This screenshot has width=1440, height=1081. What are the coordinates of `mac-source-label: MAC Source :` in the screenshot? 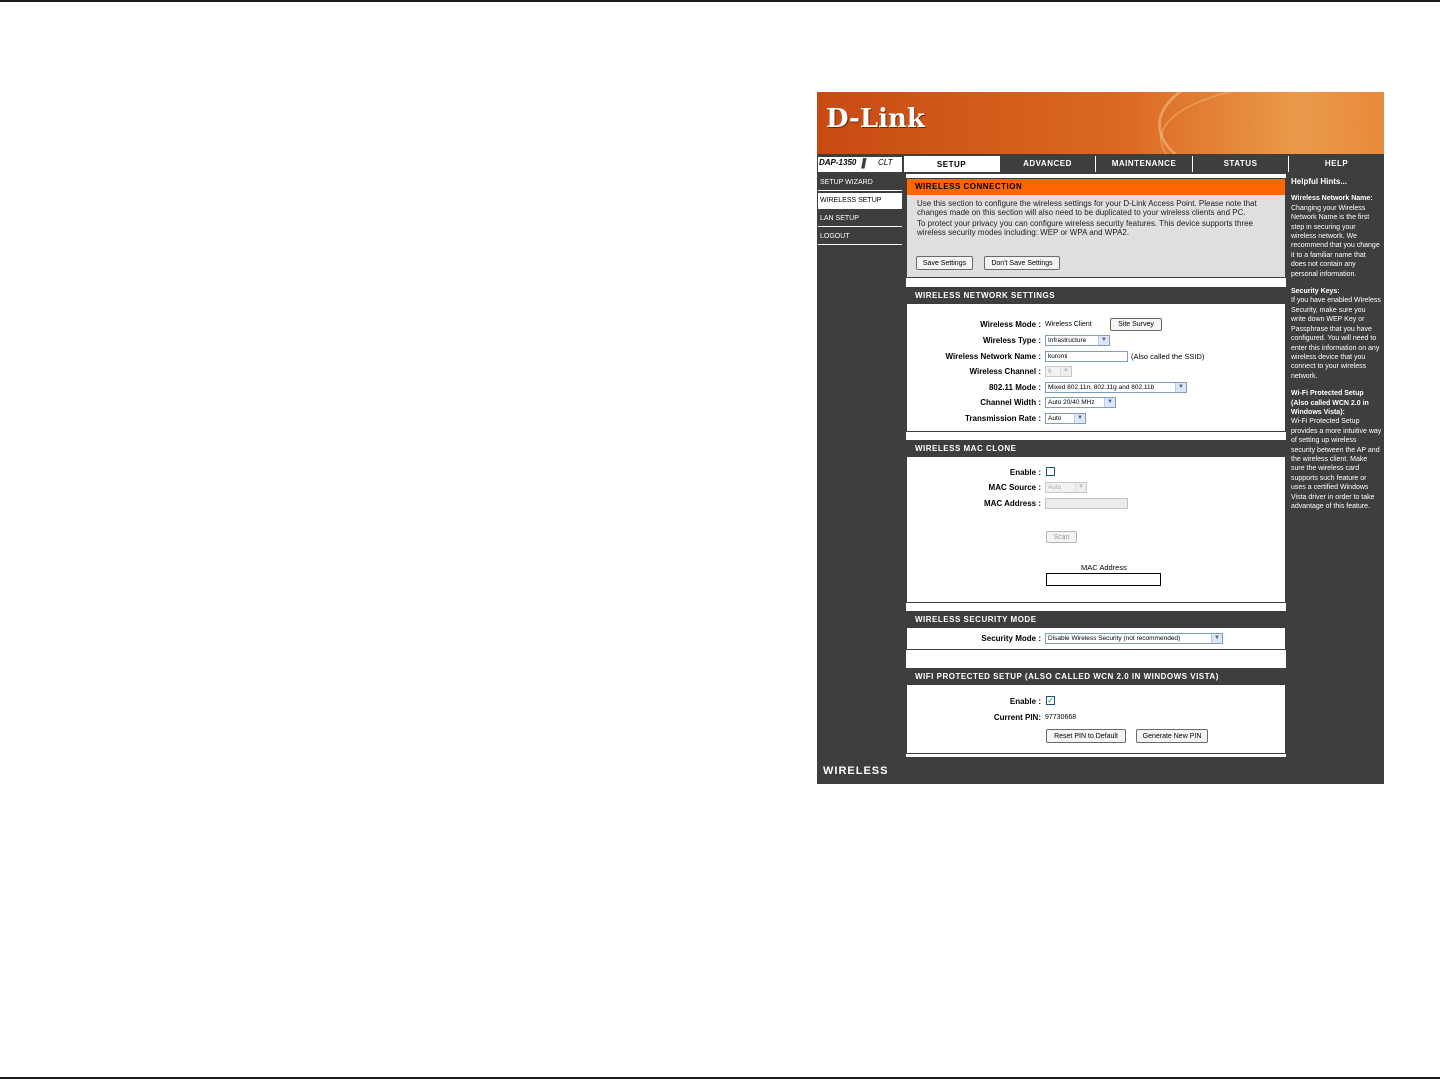 It's located at (1014, 487).